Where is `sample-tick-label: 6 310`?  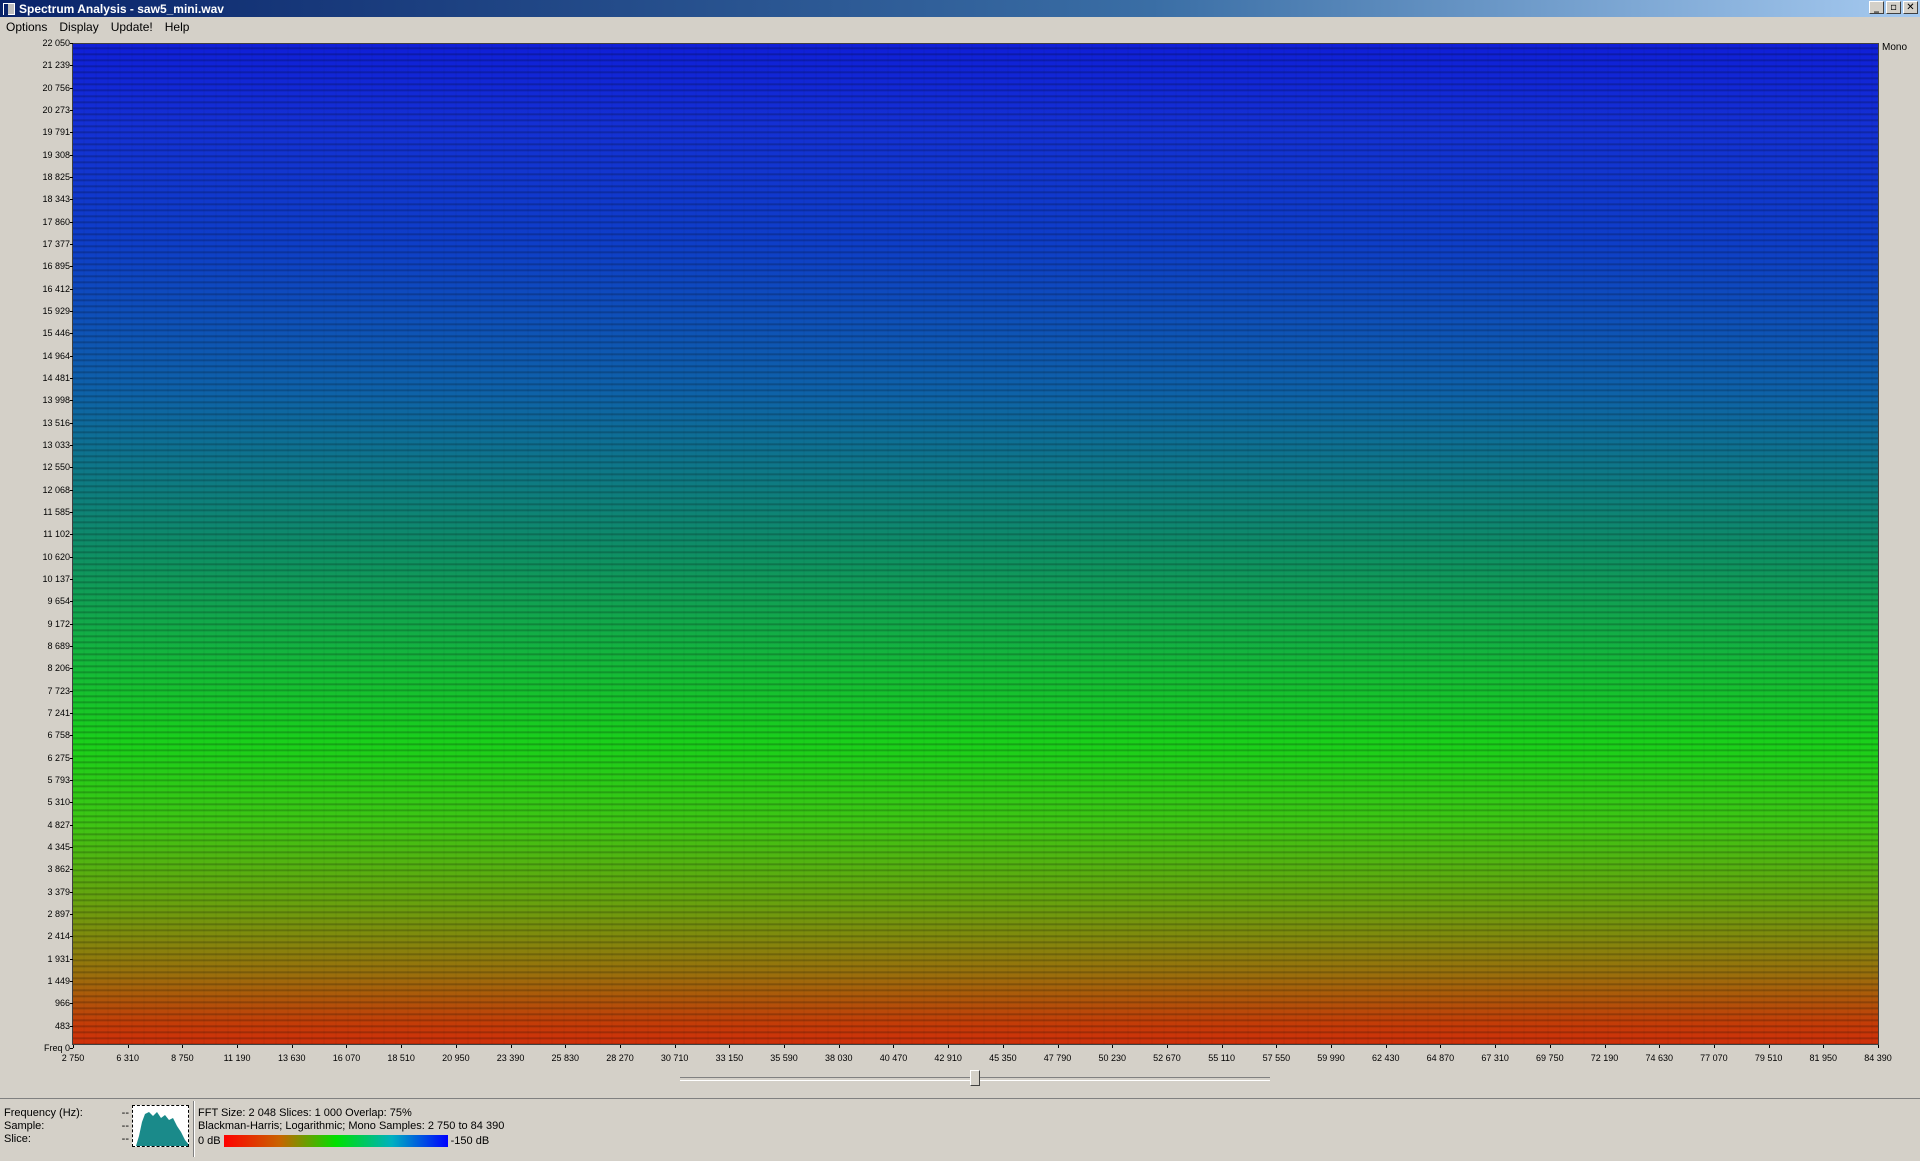
sample-tick-label: 6 310 is located at coordinates (127, 1058).